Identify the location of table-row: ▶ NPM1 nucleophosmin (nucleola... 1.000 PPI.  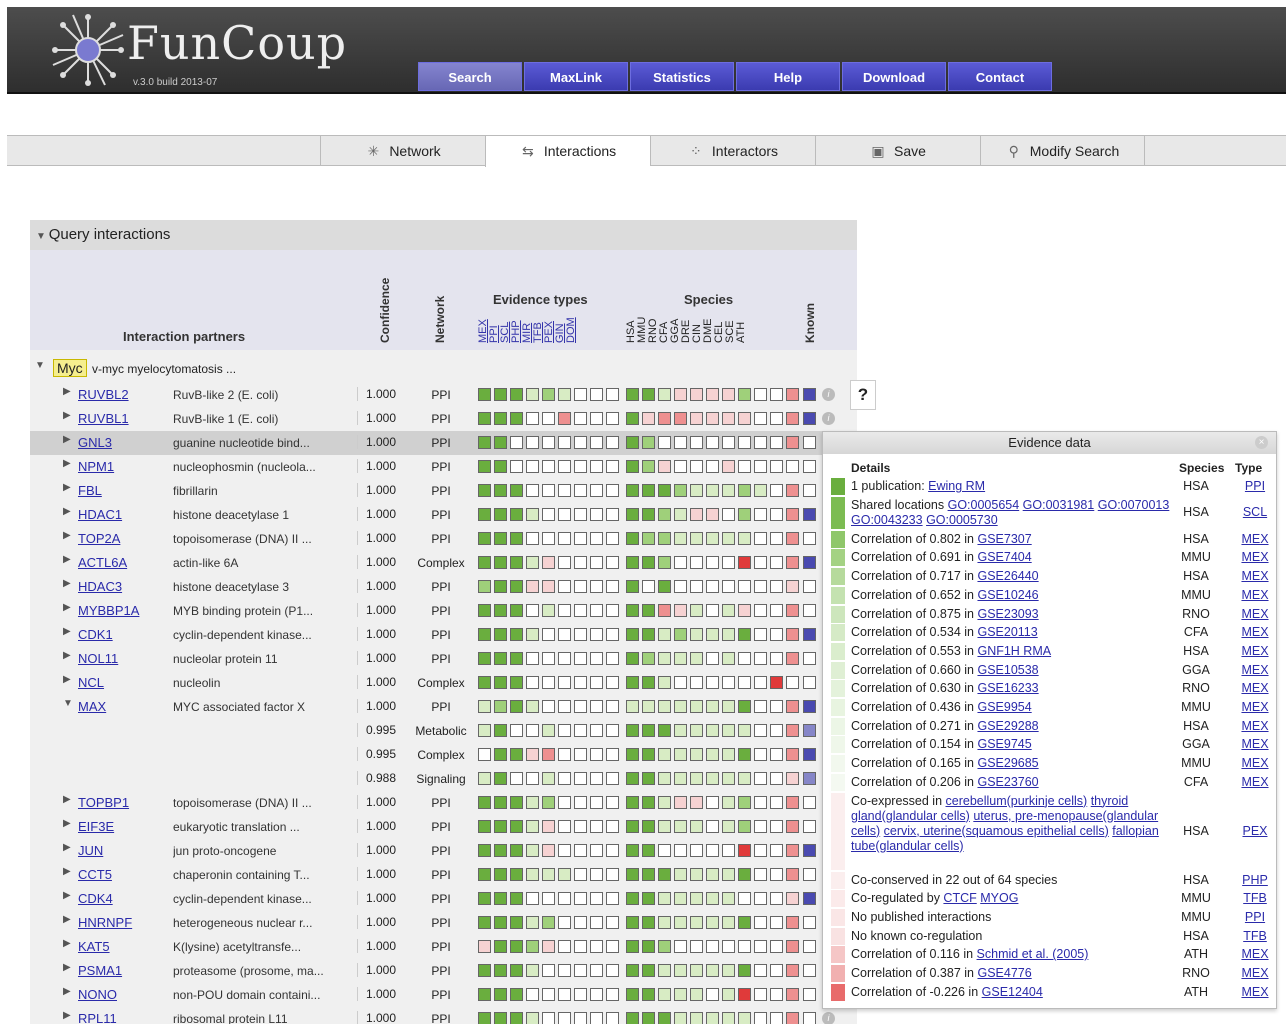
(443, 467).